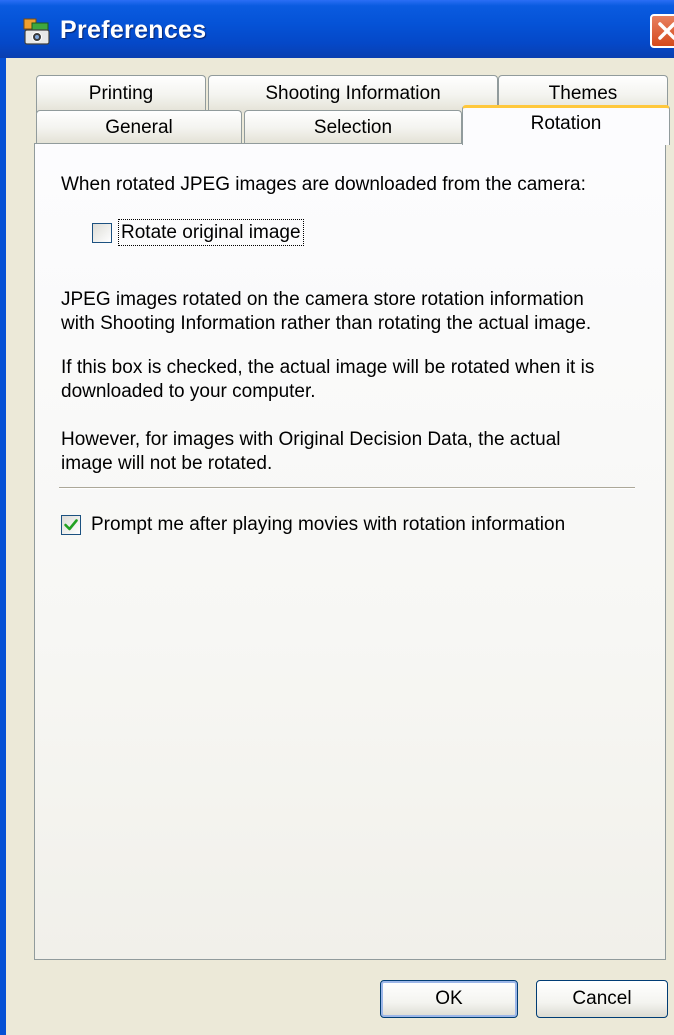 The height and width of the screenshot is (1035, 674). I want to click on tab-label: Shooting Information, so click(353, 93).